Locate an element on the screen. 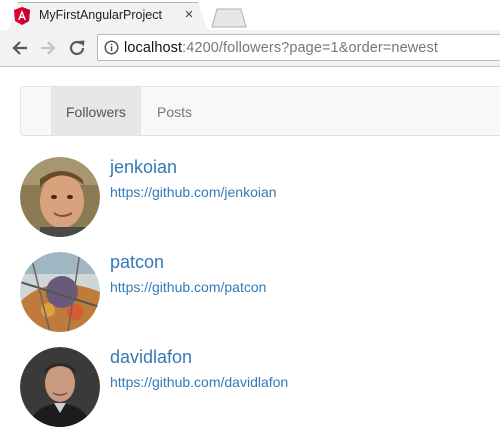  navbar: Followers Posts is located at coordinates (260, 111).